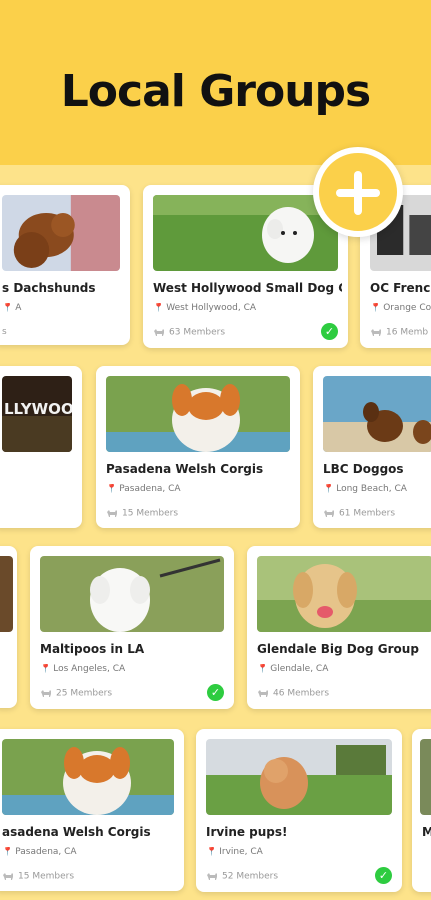 This screenshot has height=900, width=431. What do you see at coordinates (76, 832) in the screenshot?
I see `group-name: asadena Welsh Corgis` at bounding box center [76, 832].